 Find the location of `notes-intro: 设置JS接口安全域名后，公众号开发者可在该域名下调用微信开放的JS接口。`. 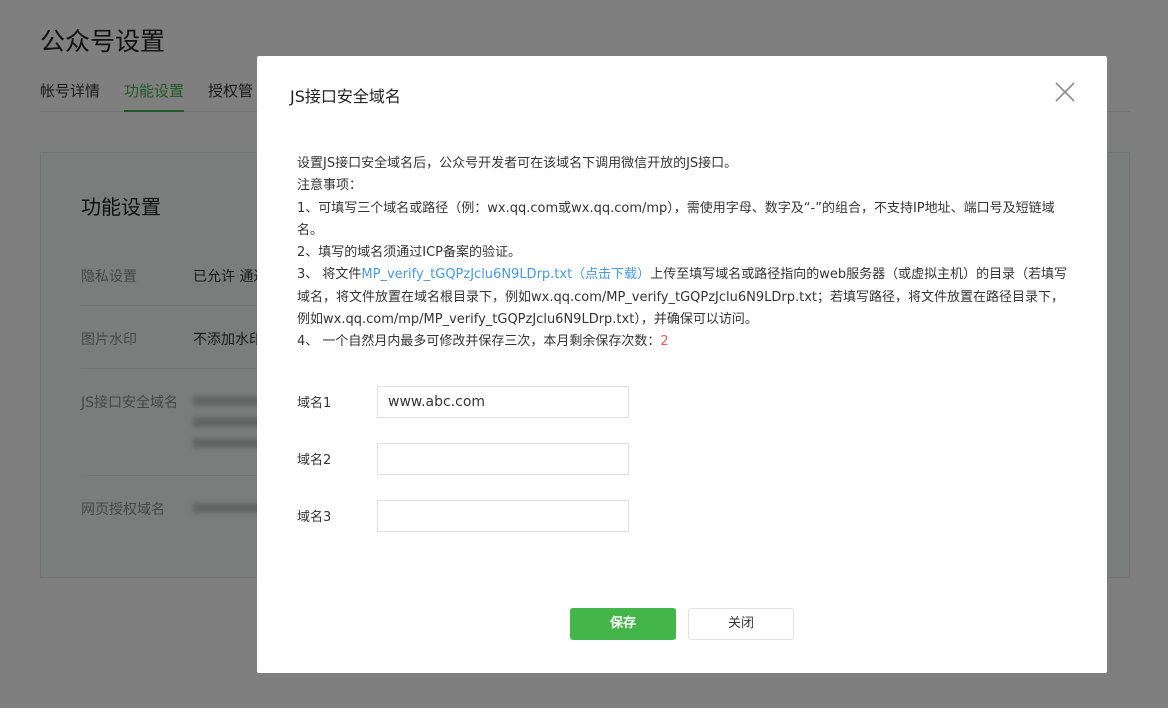

notes-intro: 设置JS接口安全域名后，公众号开发者可在该域名下调用微信开放的JS接口。 is located at coordinates (517, 163).